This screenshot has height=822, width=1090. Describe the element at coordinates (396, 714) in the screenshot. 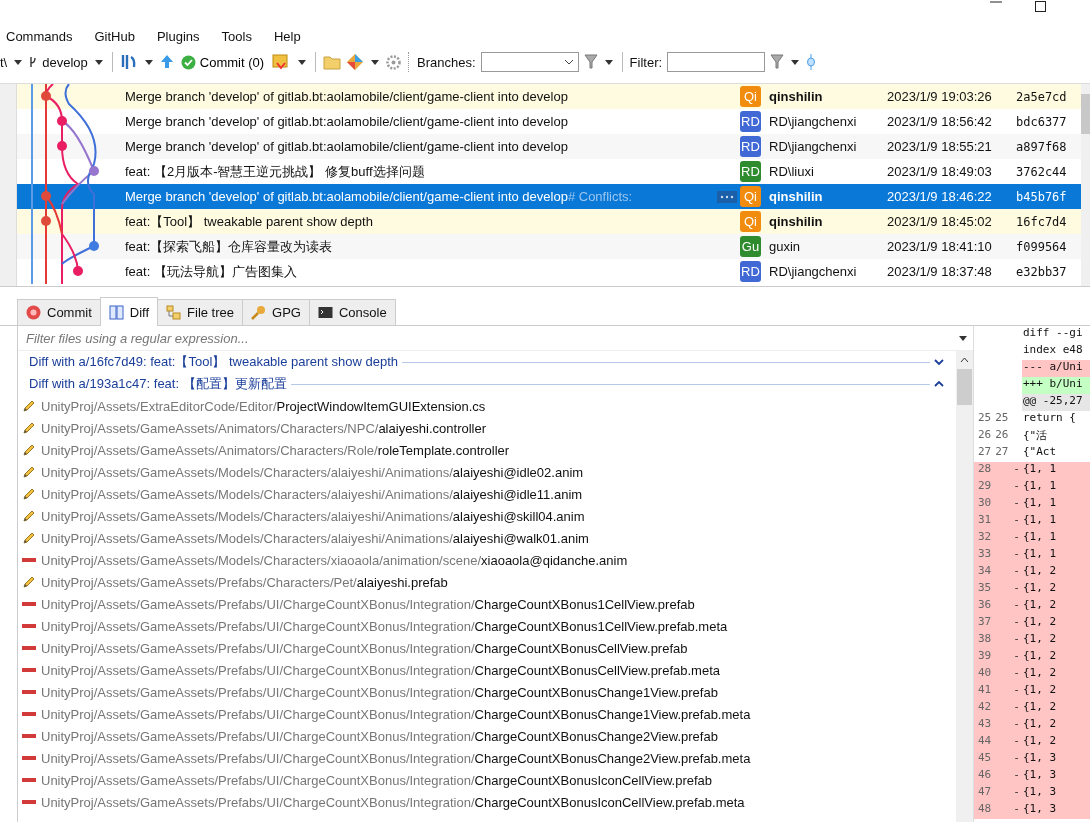

I see `file-path: UnityProj/Assets/GameAssets/Prefabs/UI/ChargeCountXBonus/Integration/ChargeCountXBonusChange1View.prefab.meta` at that location.